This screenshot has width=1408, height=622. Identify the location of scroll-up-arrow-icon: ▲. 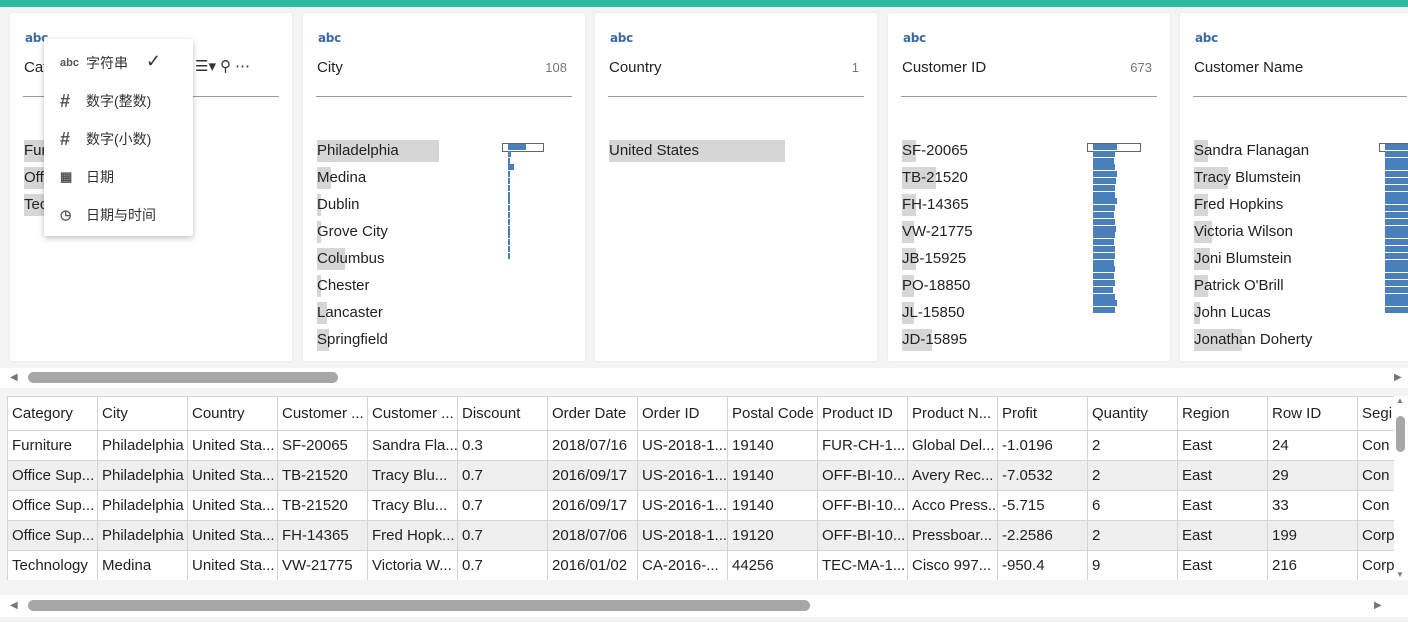
(1400, 400).